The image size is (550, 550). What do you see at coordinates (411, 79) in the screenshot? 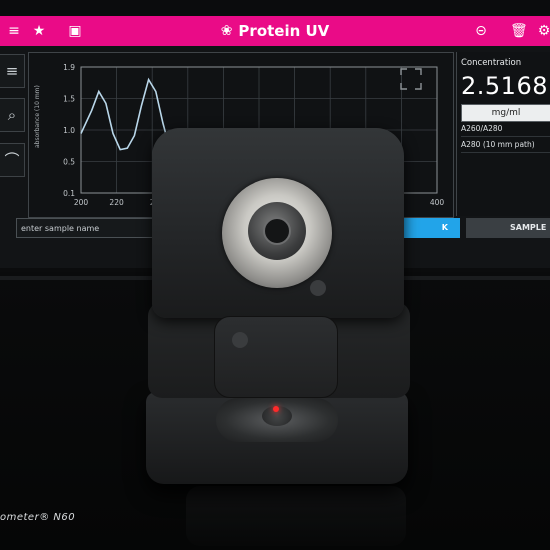
I see `expand-icon` at bounding box center [411, 79].